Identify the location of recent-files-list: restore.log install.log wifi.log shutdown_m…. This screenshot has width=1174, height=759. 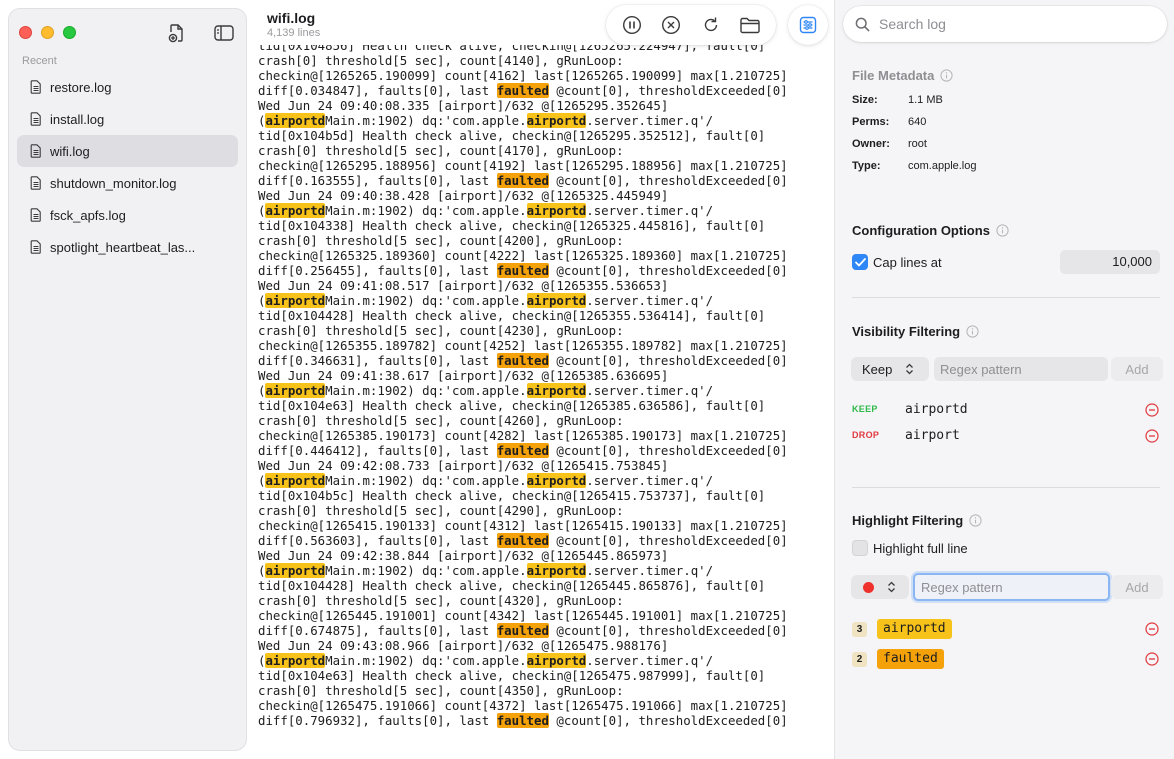
(127, 167).